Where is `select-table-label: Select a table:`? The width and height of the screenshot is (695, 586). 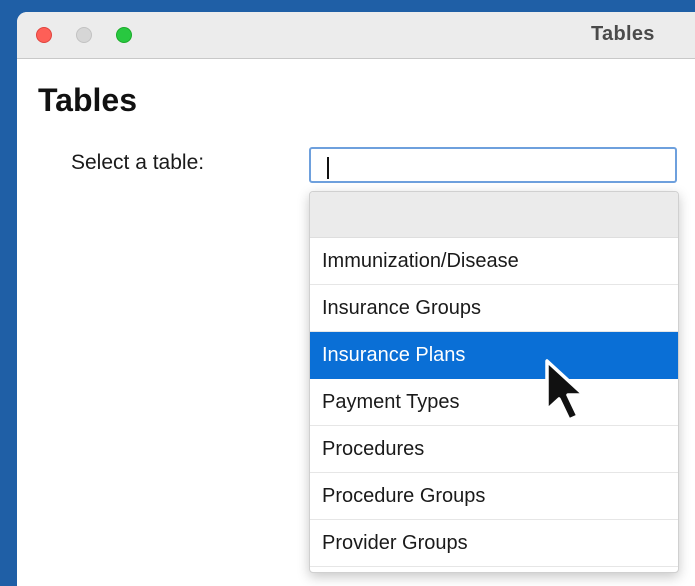 select-table-label: Select a table: is located at coordinates (138, 162).